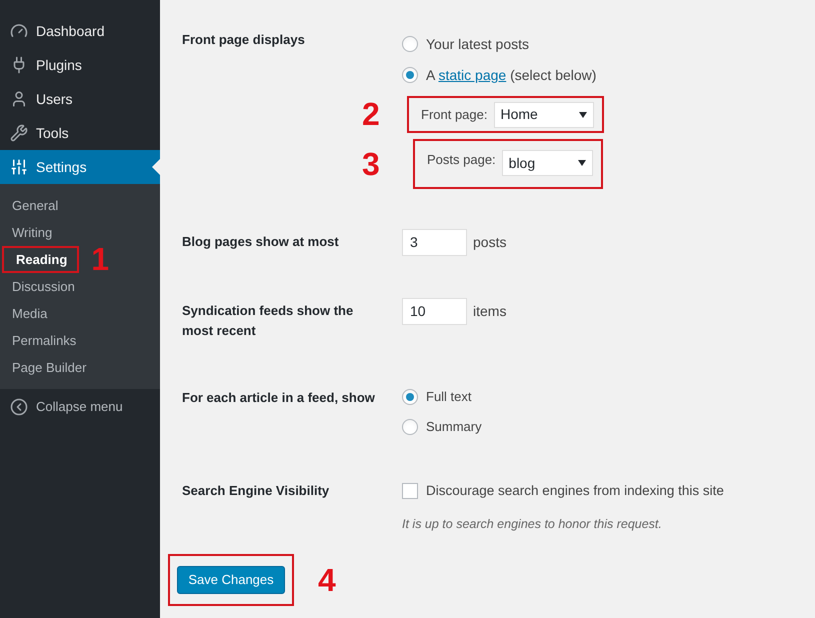 The image size is (815, 618). Describe the element at coordinates (42, 286) in the screenshot. I see `submenu-item: Discussion` at that location.